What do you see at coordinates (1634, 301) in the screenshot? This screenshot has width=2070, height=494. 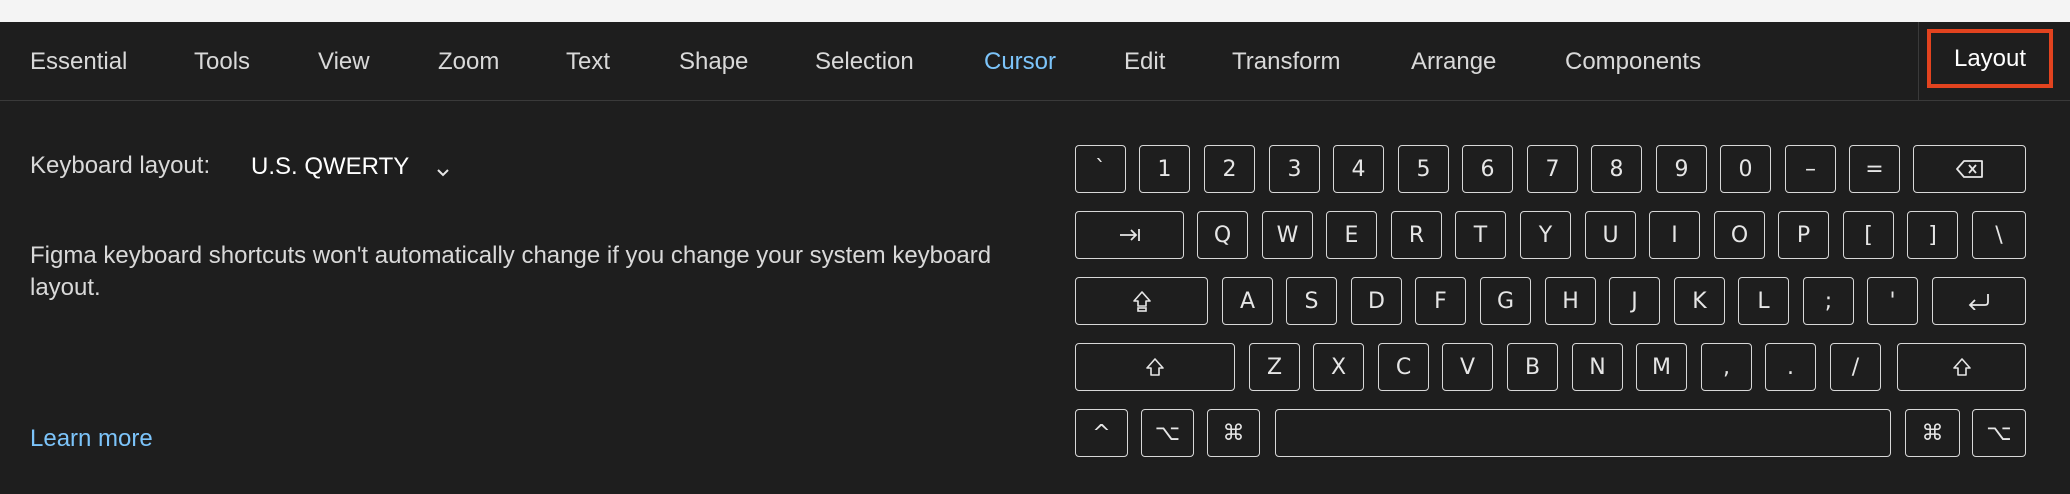 I see `key-j: J` at bounding box center [1634, 301].